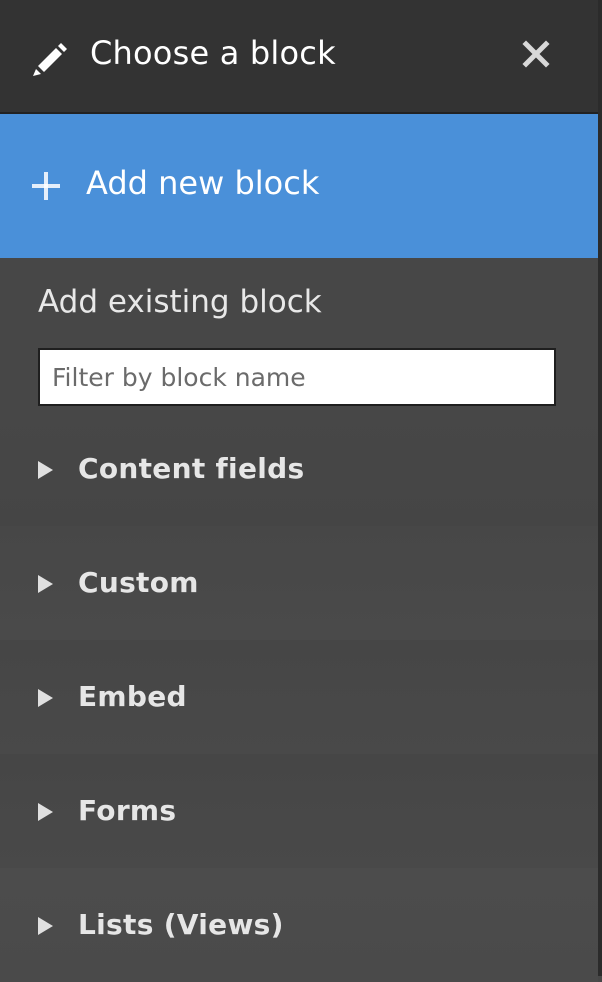 The image size is (602, 982). I want to click on pencil-icon, so click(50, 59).